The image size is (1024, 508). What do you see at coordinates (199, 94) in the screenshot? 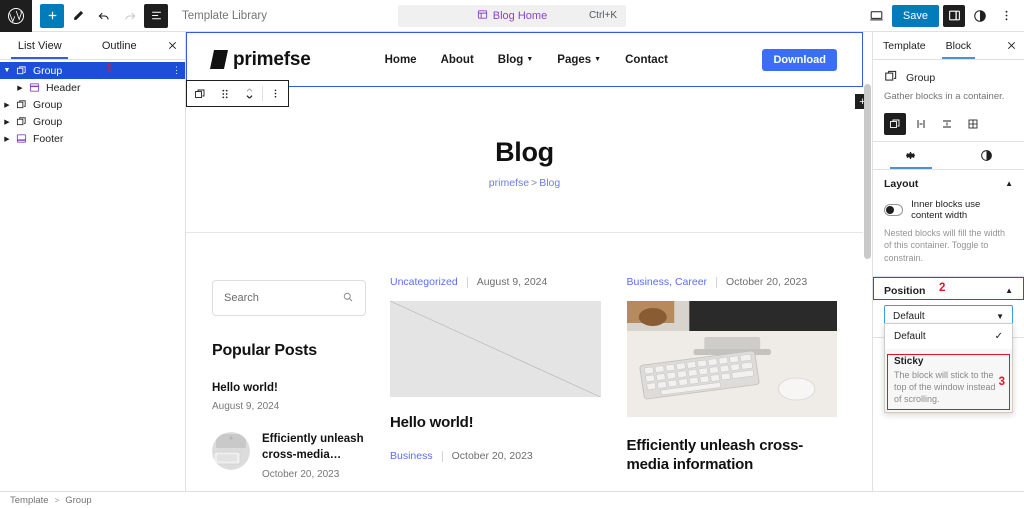
I see `block-type-icon` at bounding box center [199, 94].